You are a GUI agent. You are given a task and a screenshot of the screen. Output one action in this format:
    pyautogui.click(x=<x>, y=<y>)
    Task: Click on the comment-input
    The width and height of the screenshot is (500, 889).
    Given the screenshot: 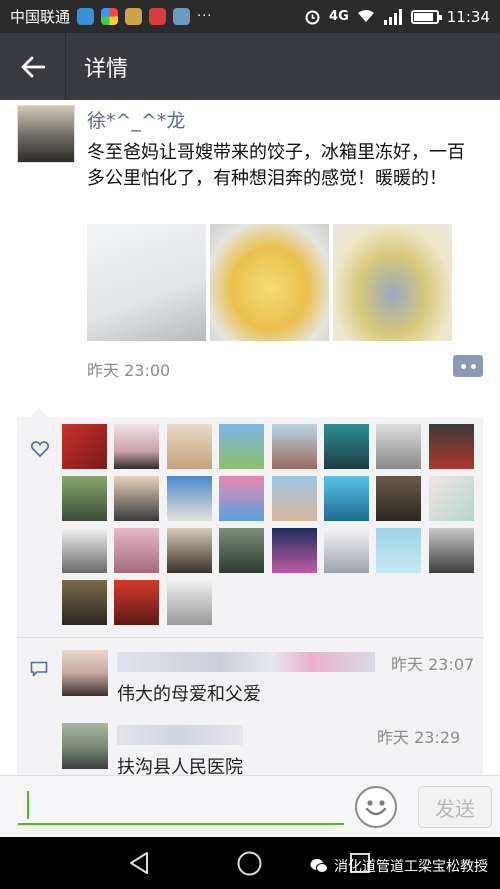 What is the action you would take?
    pyautogui.click(x=181, y=807)
    